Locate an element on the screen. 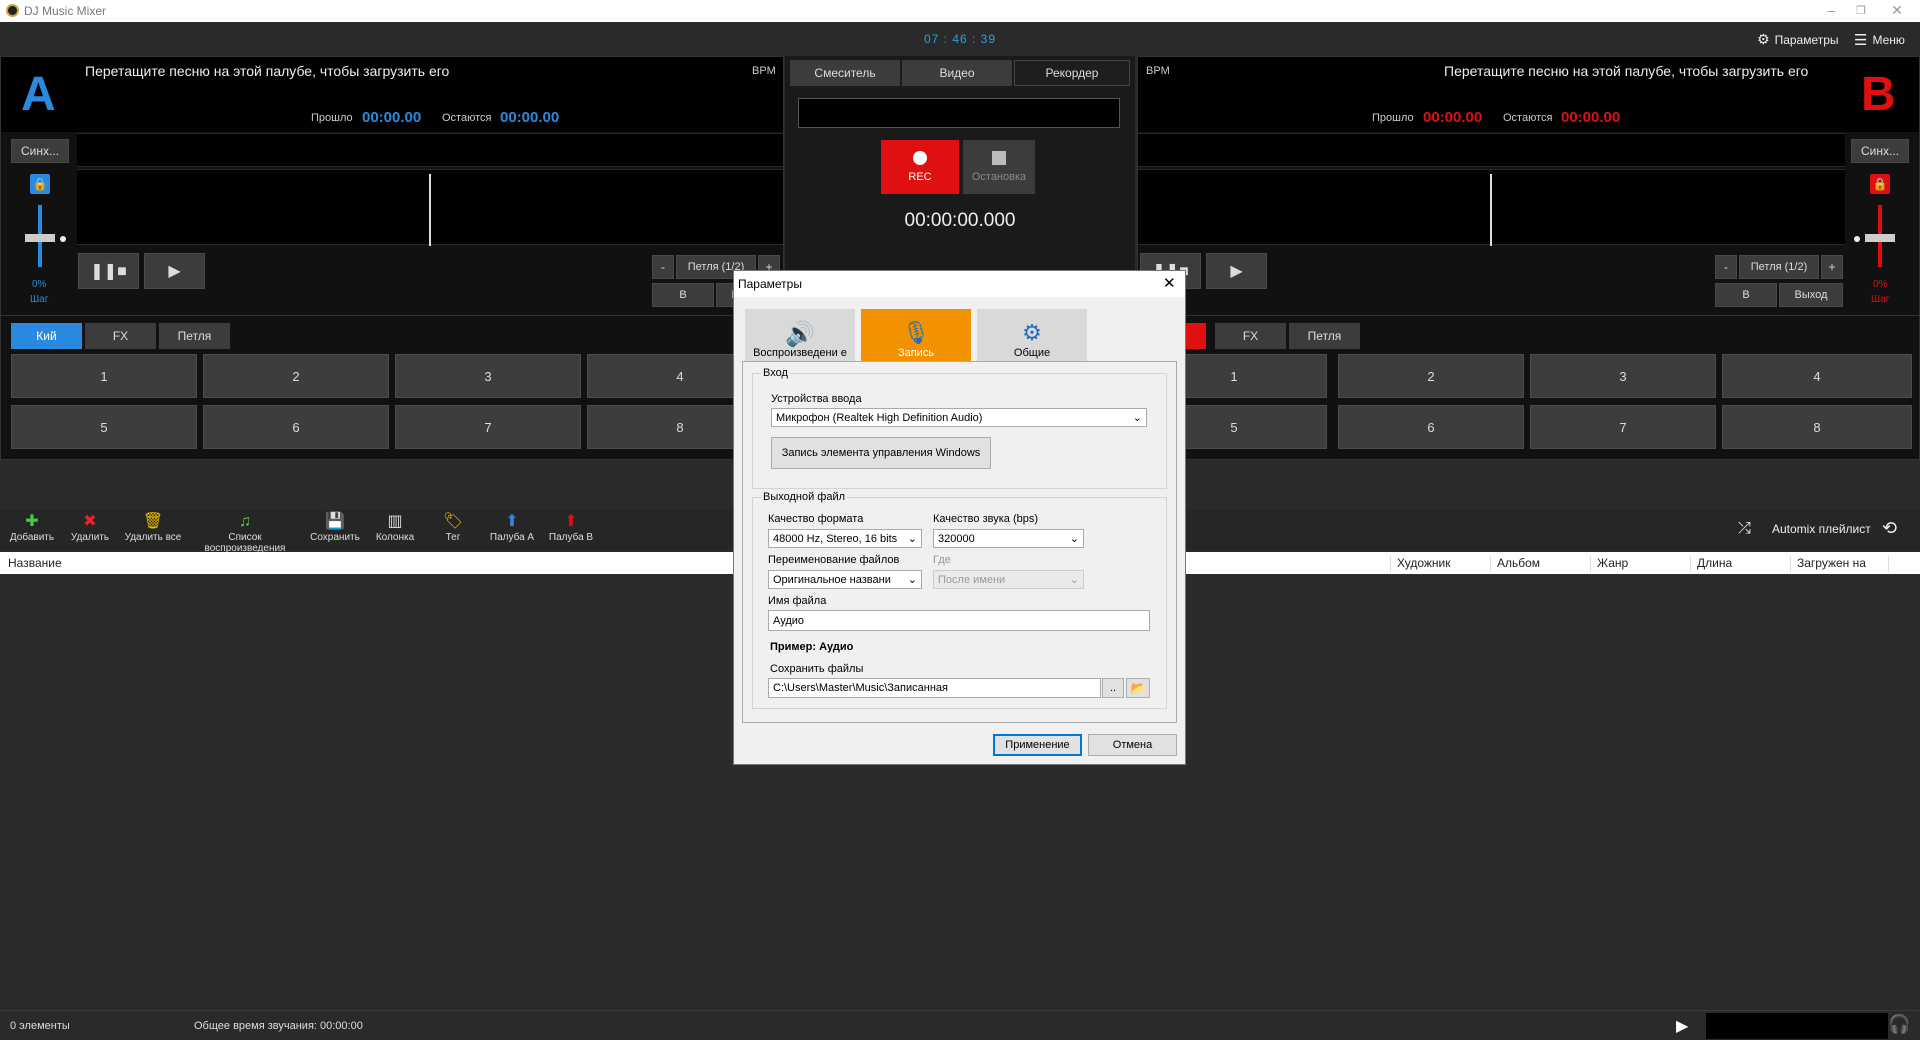  headphones-icon: 🎧 is located at coordinates (1899, 1024).